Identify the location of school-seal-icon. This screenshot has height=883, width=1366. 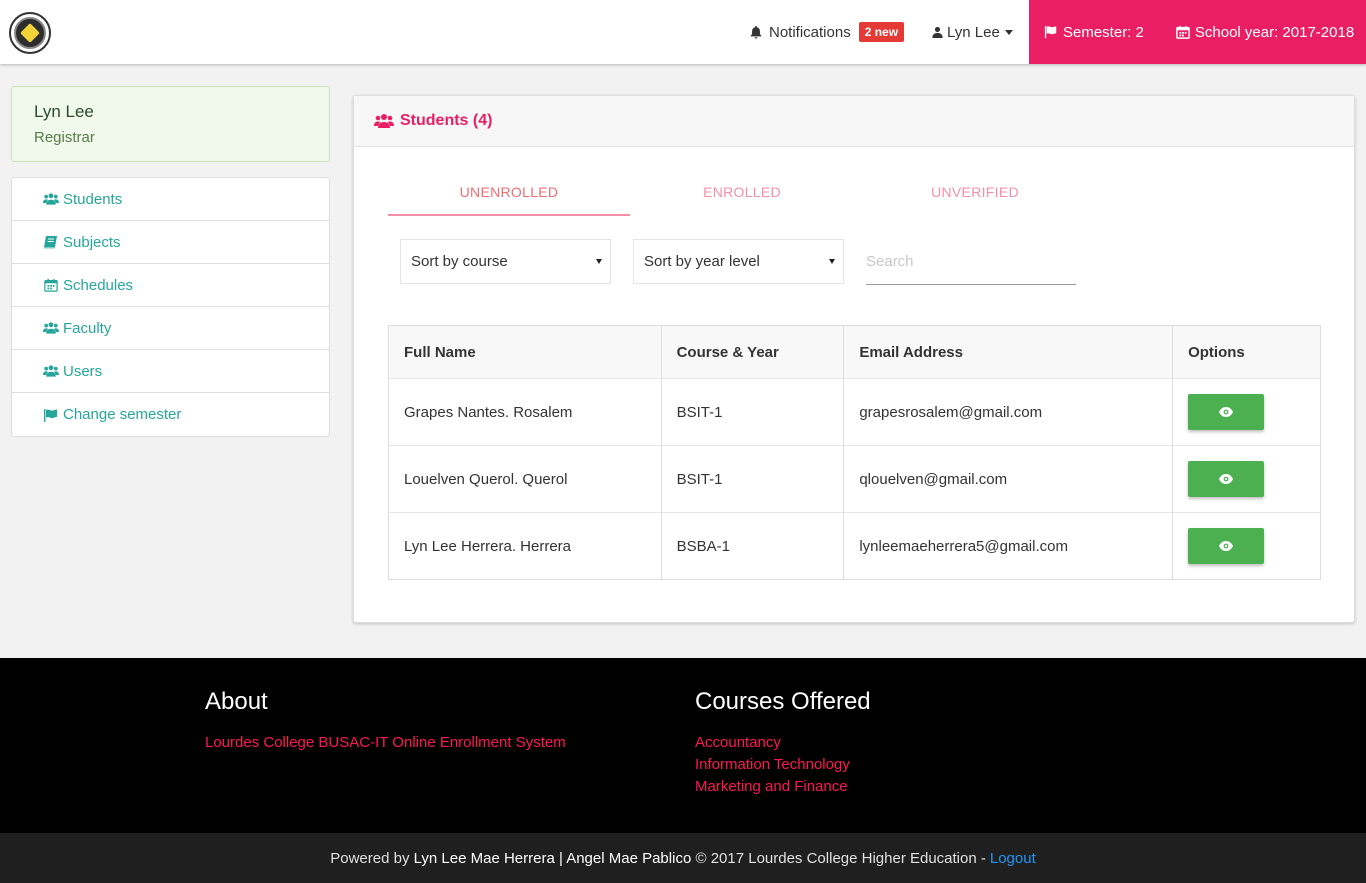
(30, 33).